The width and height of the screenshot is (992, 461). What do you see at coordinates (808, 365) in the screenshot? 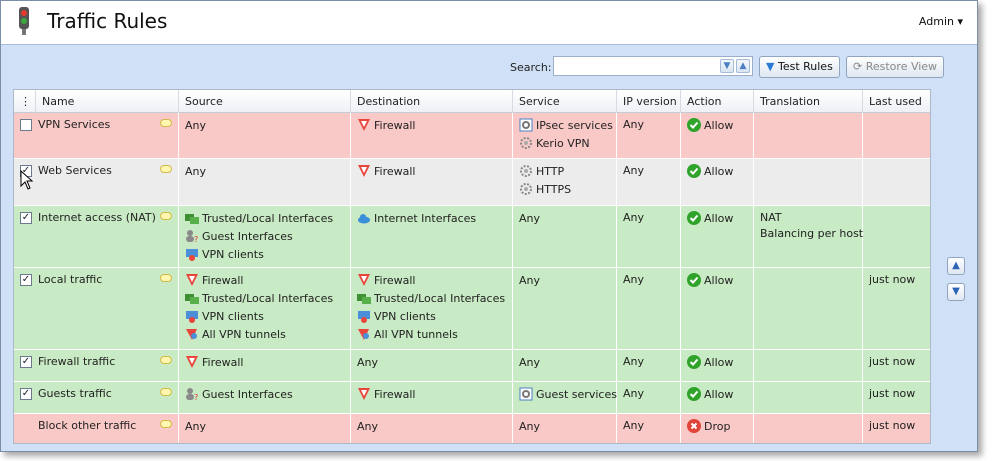
I see `translation` at bounding box center [808, 365].